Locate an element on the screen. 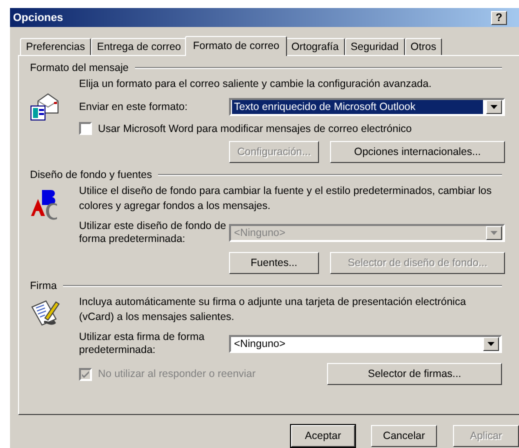  window-title: Opciones is located at coordinates (38, 18).